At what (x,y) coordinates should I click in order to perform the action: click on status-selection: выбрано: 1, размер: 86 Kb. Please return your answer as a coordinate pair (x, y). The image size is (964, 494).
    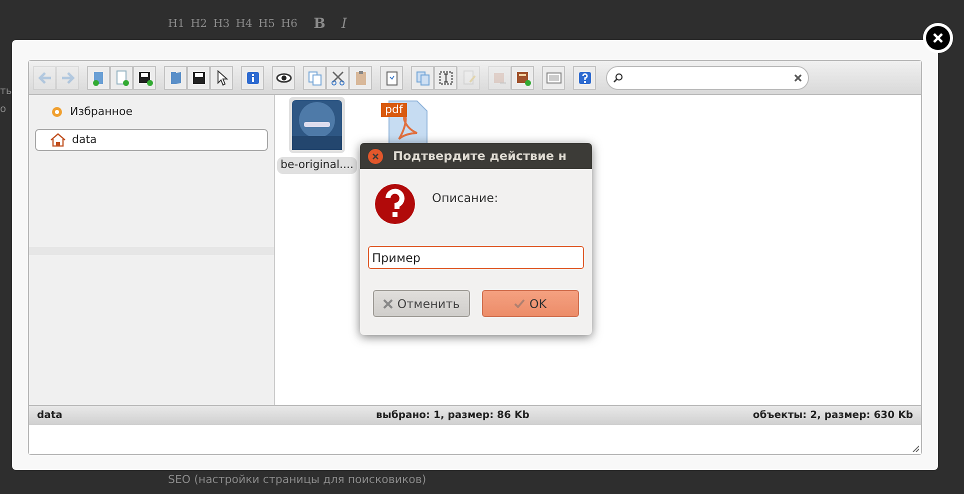
    Looking at the image, I should click on (453, 416).